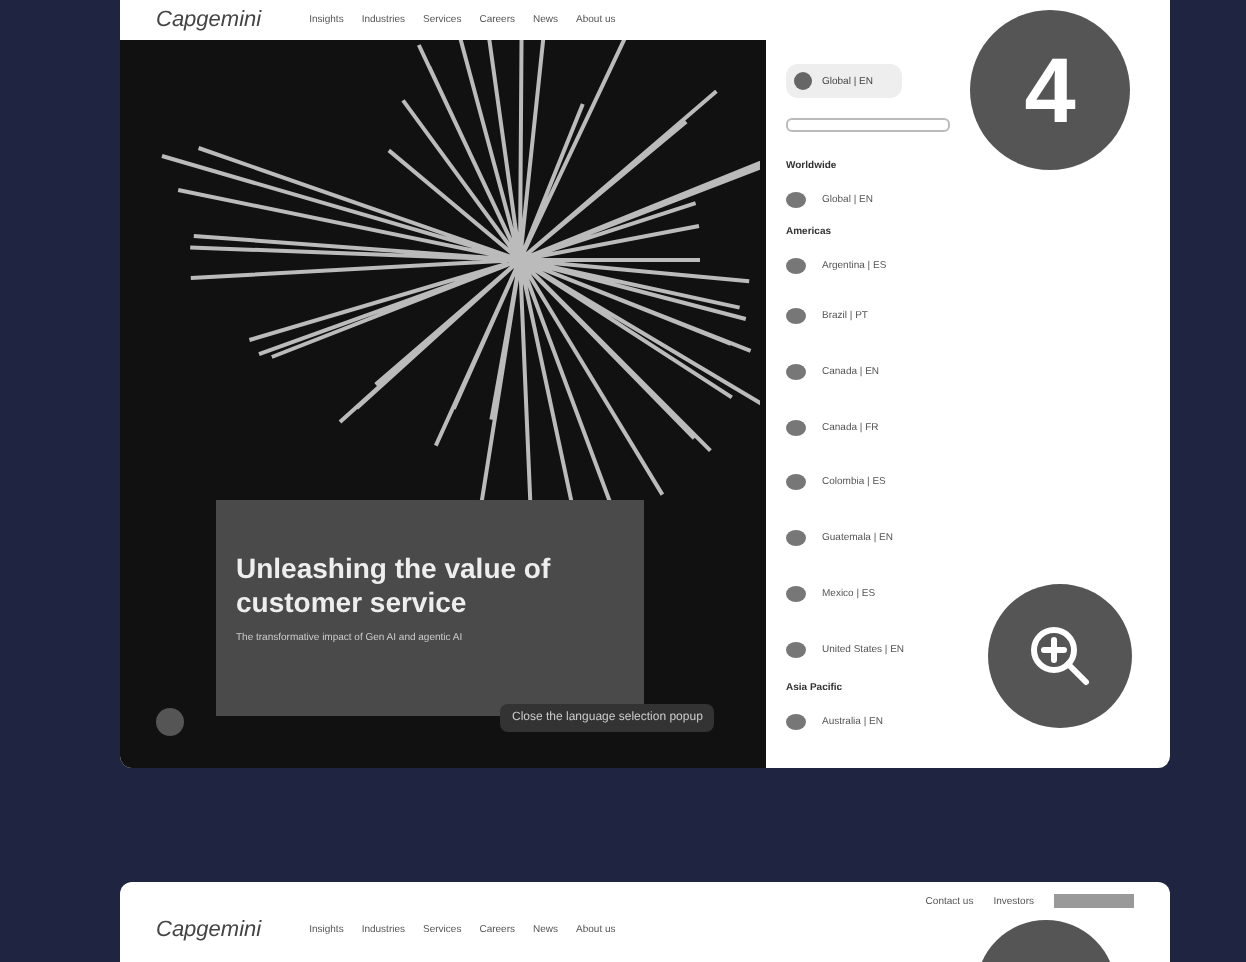 This screenshot has width=1246, height=962. What do you see at coordinates (1060, 656) in the screenshot?
I see `zoom-in-icon` at bounding box center [1060, 656].